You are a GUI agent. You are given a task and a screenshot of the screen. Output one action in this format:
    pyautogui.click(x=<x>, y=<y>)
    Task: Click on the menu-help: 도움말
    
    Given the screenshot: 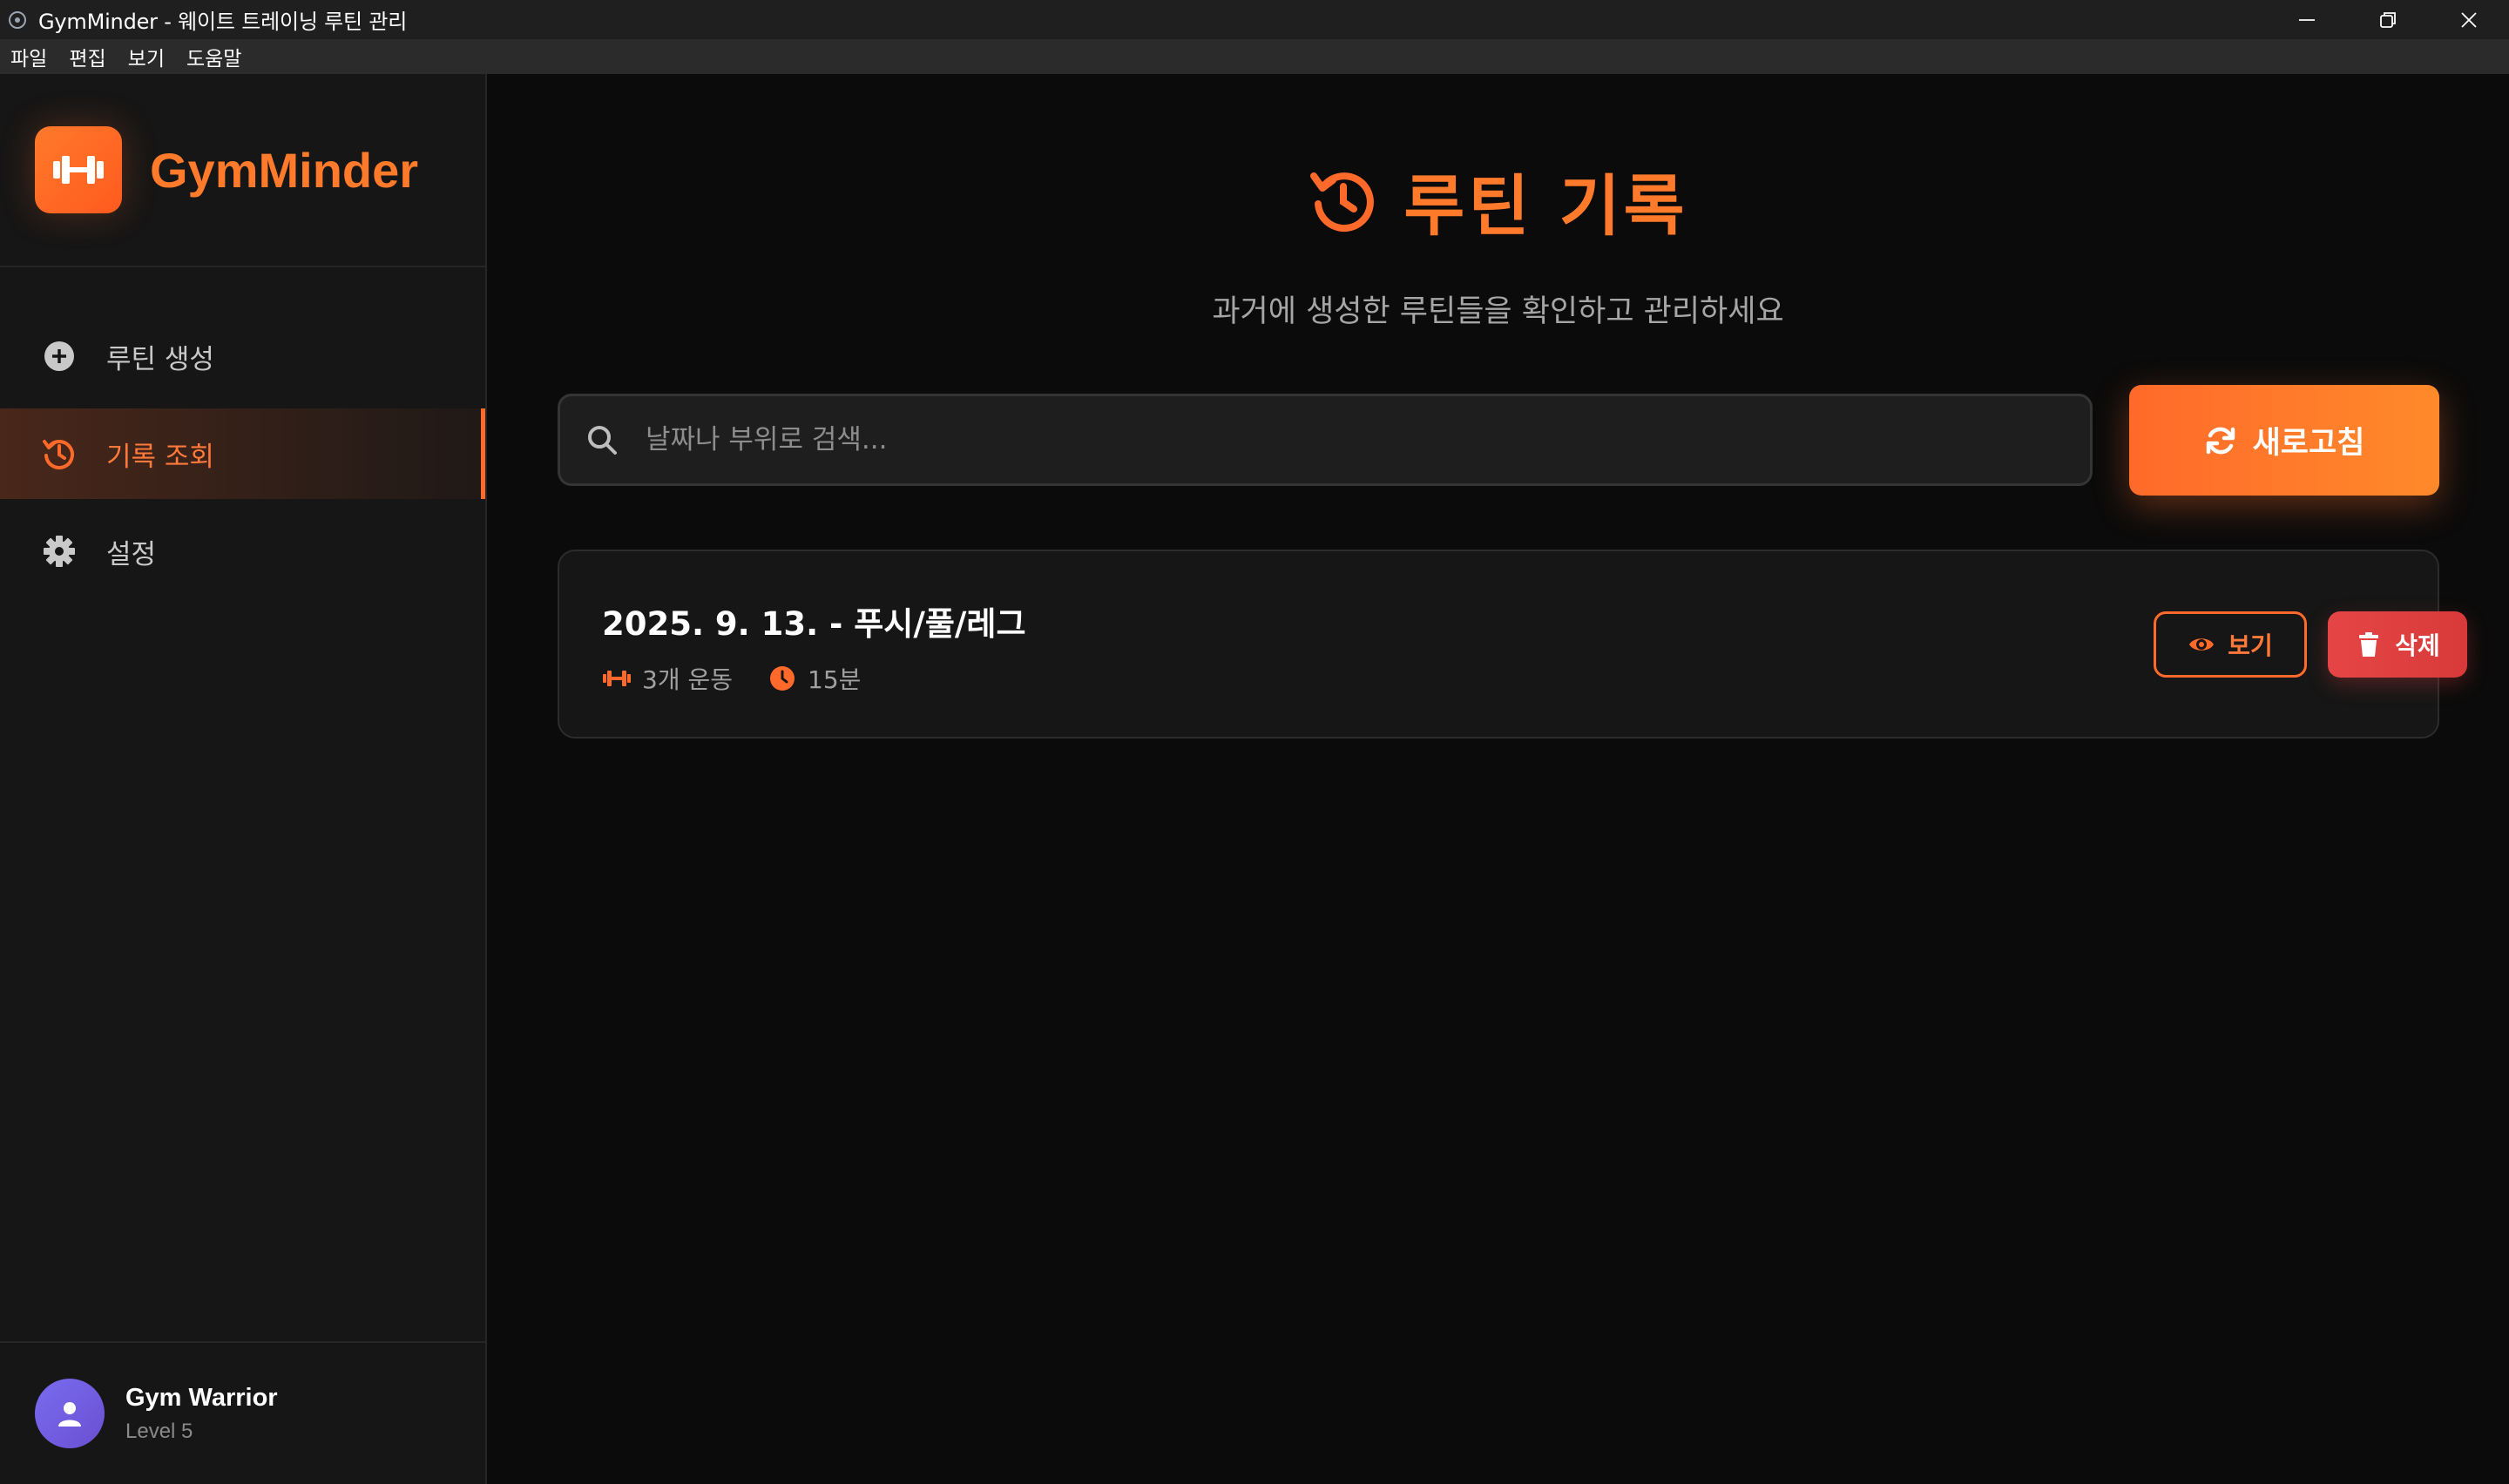 What is the action you would take?
    pyautogui.click(x=213, y=56)
    